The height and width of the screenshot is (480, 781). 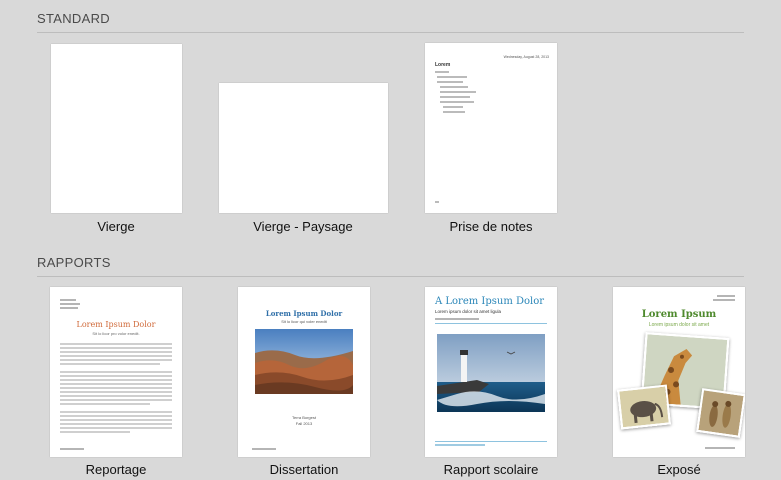 I want to click on template-thumbnail-vierge-paysage, so click(x=303, y=148).